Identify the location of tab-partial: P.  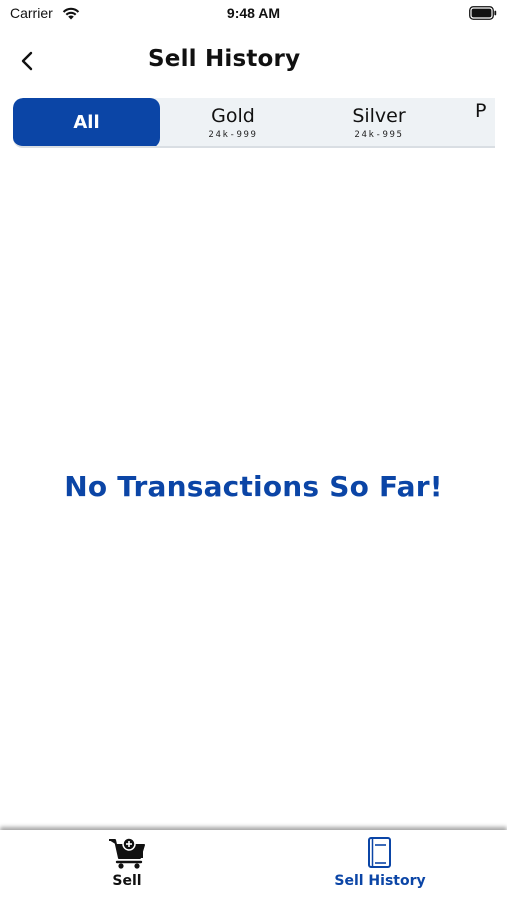
(485, 122).